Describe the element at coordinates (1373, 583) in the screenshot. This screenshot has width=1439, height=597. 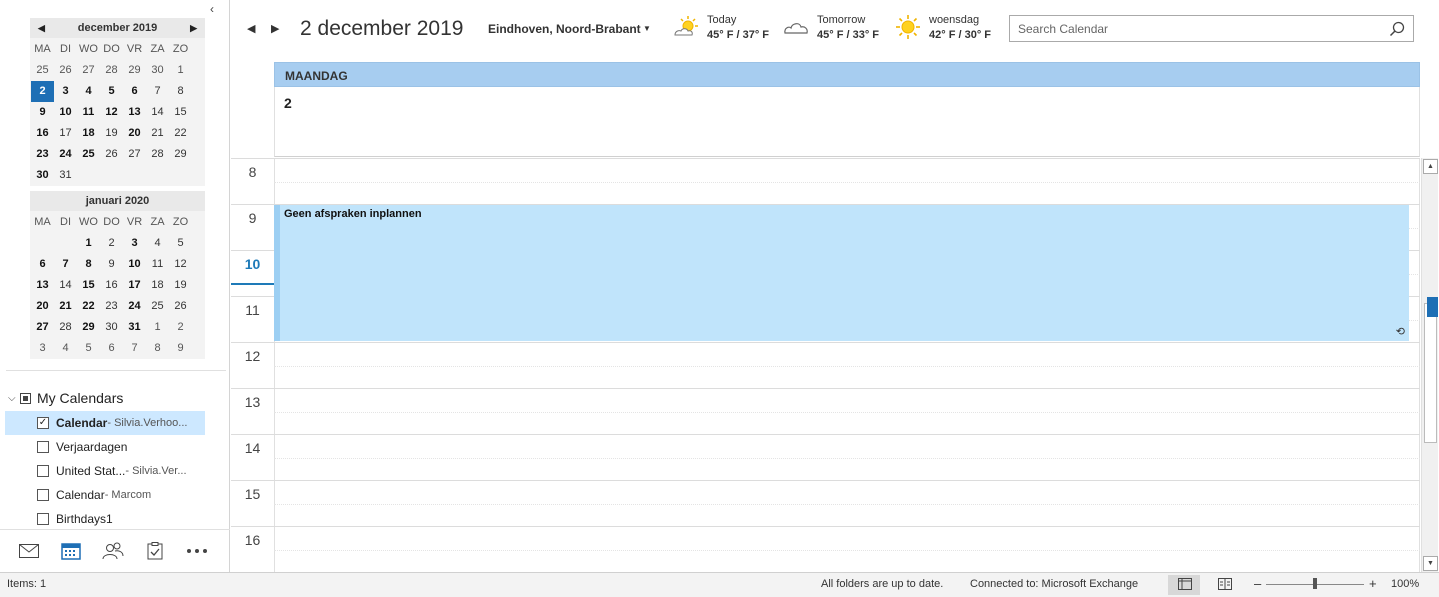
I see `zoom-in-button: +` at that location.